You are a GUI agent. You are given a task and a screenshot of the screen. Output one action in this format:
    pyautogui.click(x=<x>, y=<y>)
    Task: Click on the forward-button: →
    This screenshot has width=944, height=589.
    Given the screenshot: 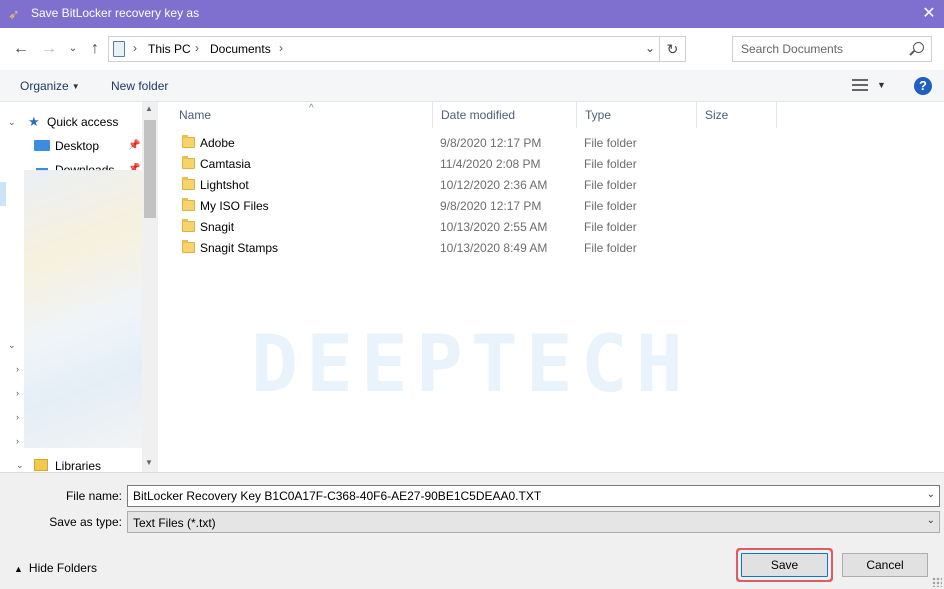 What is the action you would take?
    pyautogui.click(x=49, y=49)
    